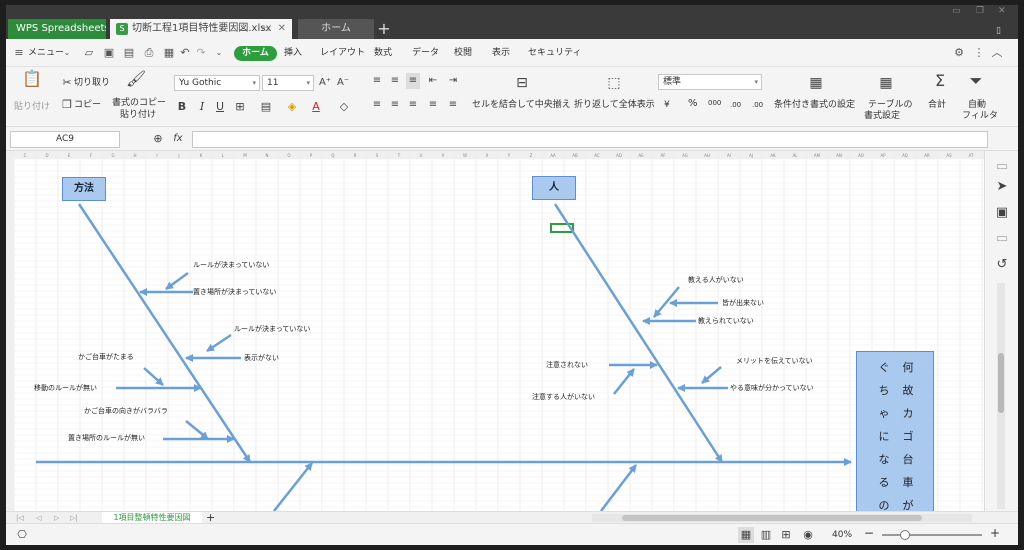  Describe the element at coordinates (87, 105) in the screenshot. I see `copy-button: コピー` at that location.